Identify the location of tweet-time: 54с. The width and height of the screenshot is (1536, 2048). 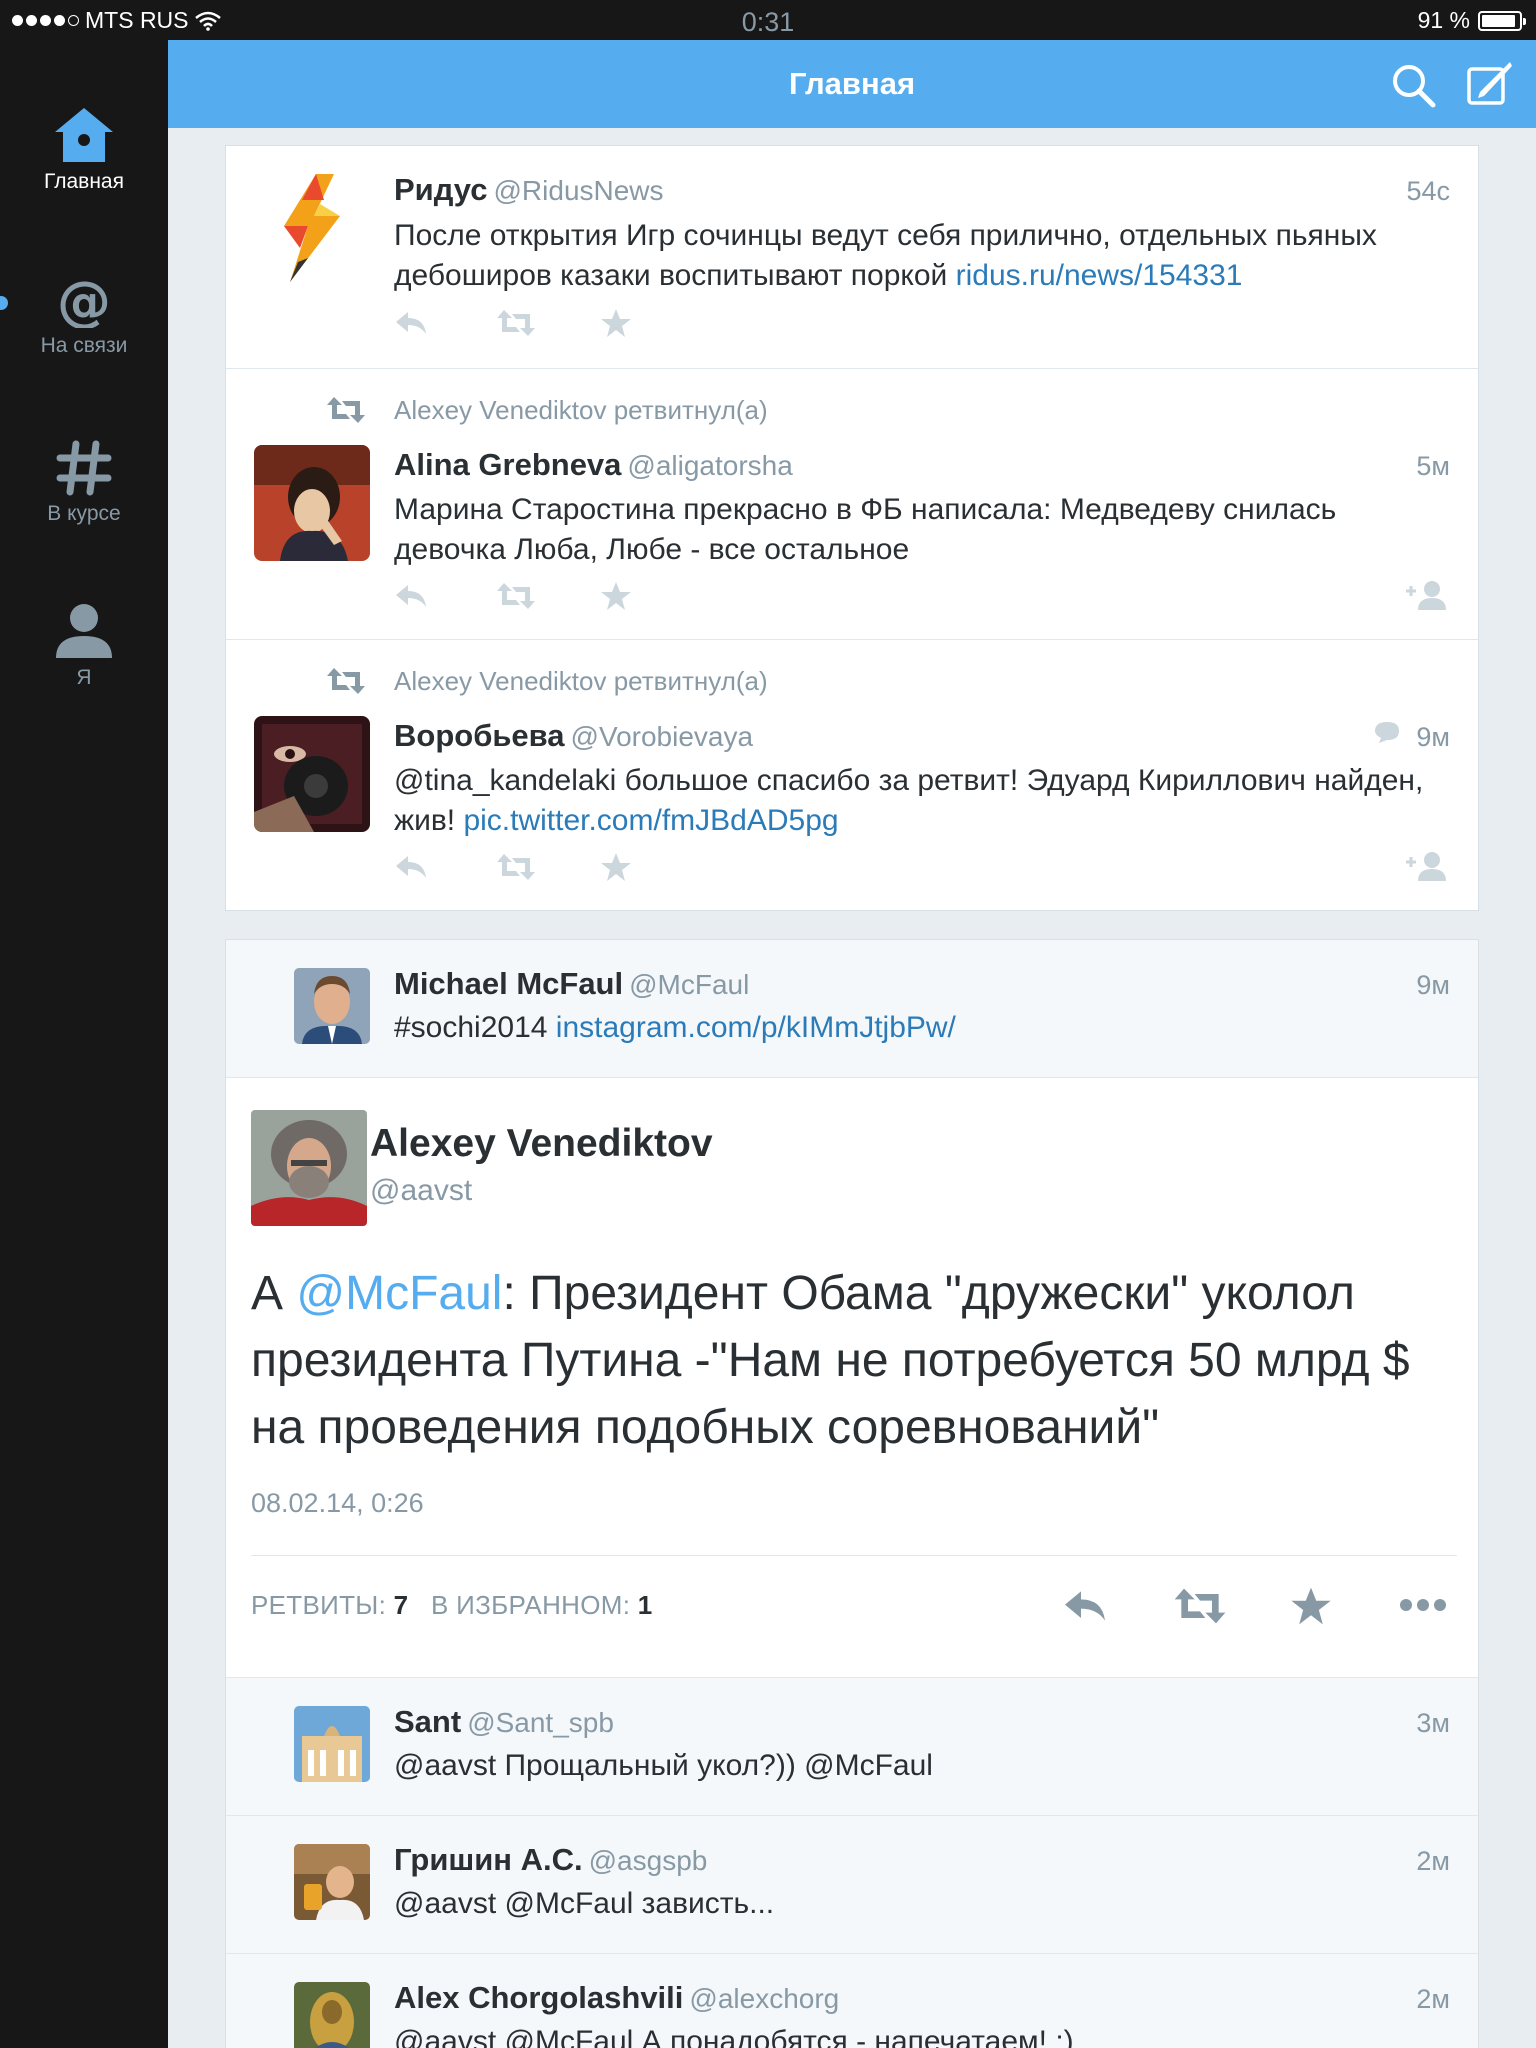
(1428, 191).